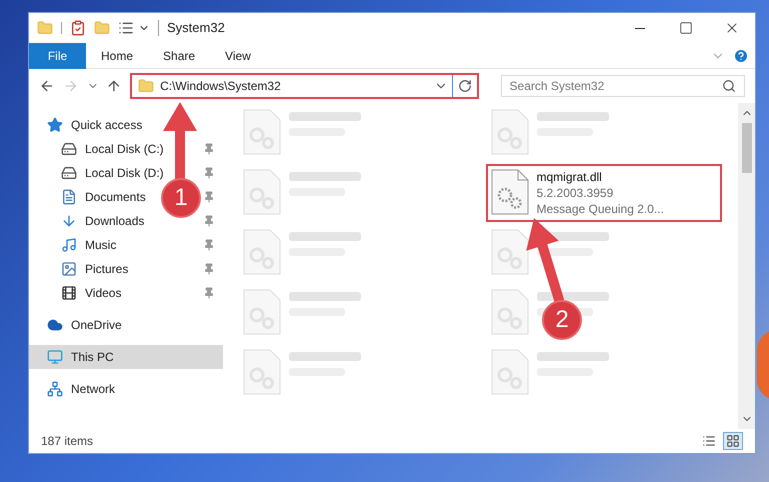 This screenshot has width=769, height=482. Describe the element at coordinates (115, 197) in the screenshot. I see `sidebar-item-label: Documents` at that location.